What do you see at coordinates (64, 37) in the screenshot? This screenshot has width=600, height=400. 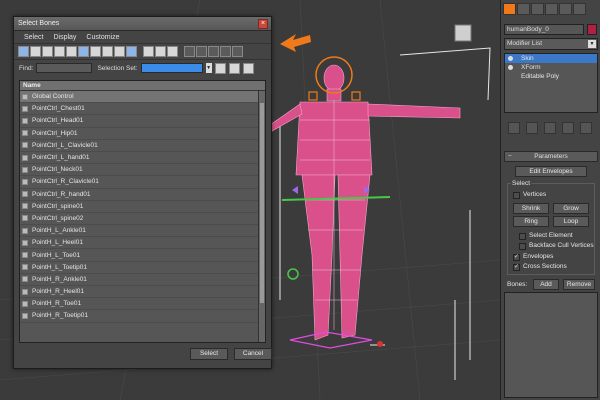 I see `menu-display: Display` at bounding box center [64, 37].